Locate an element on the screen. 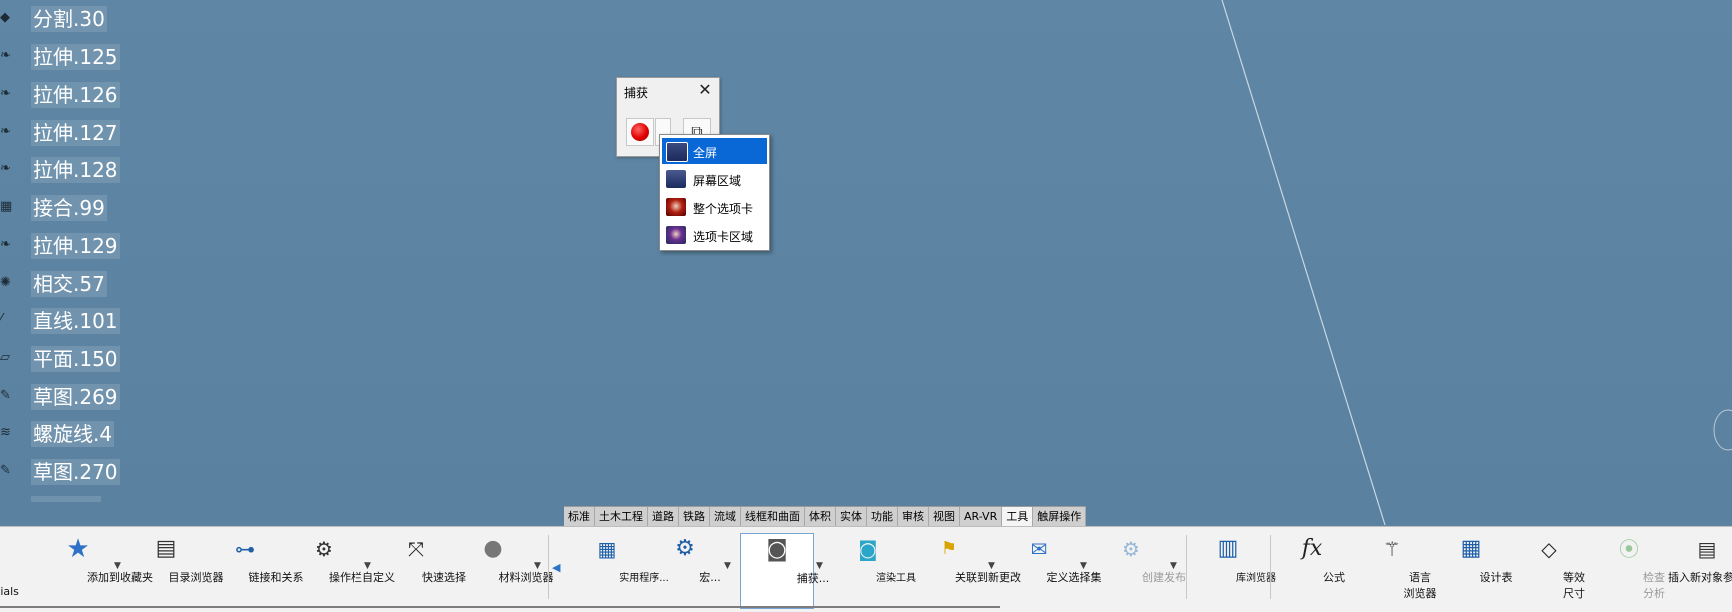  tree-item-label: 拉伸.126 is located at coordinates (75, 95).